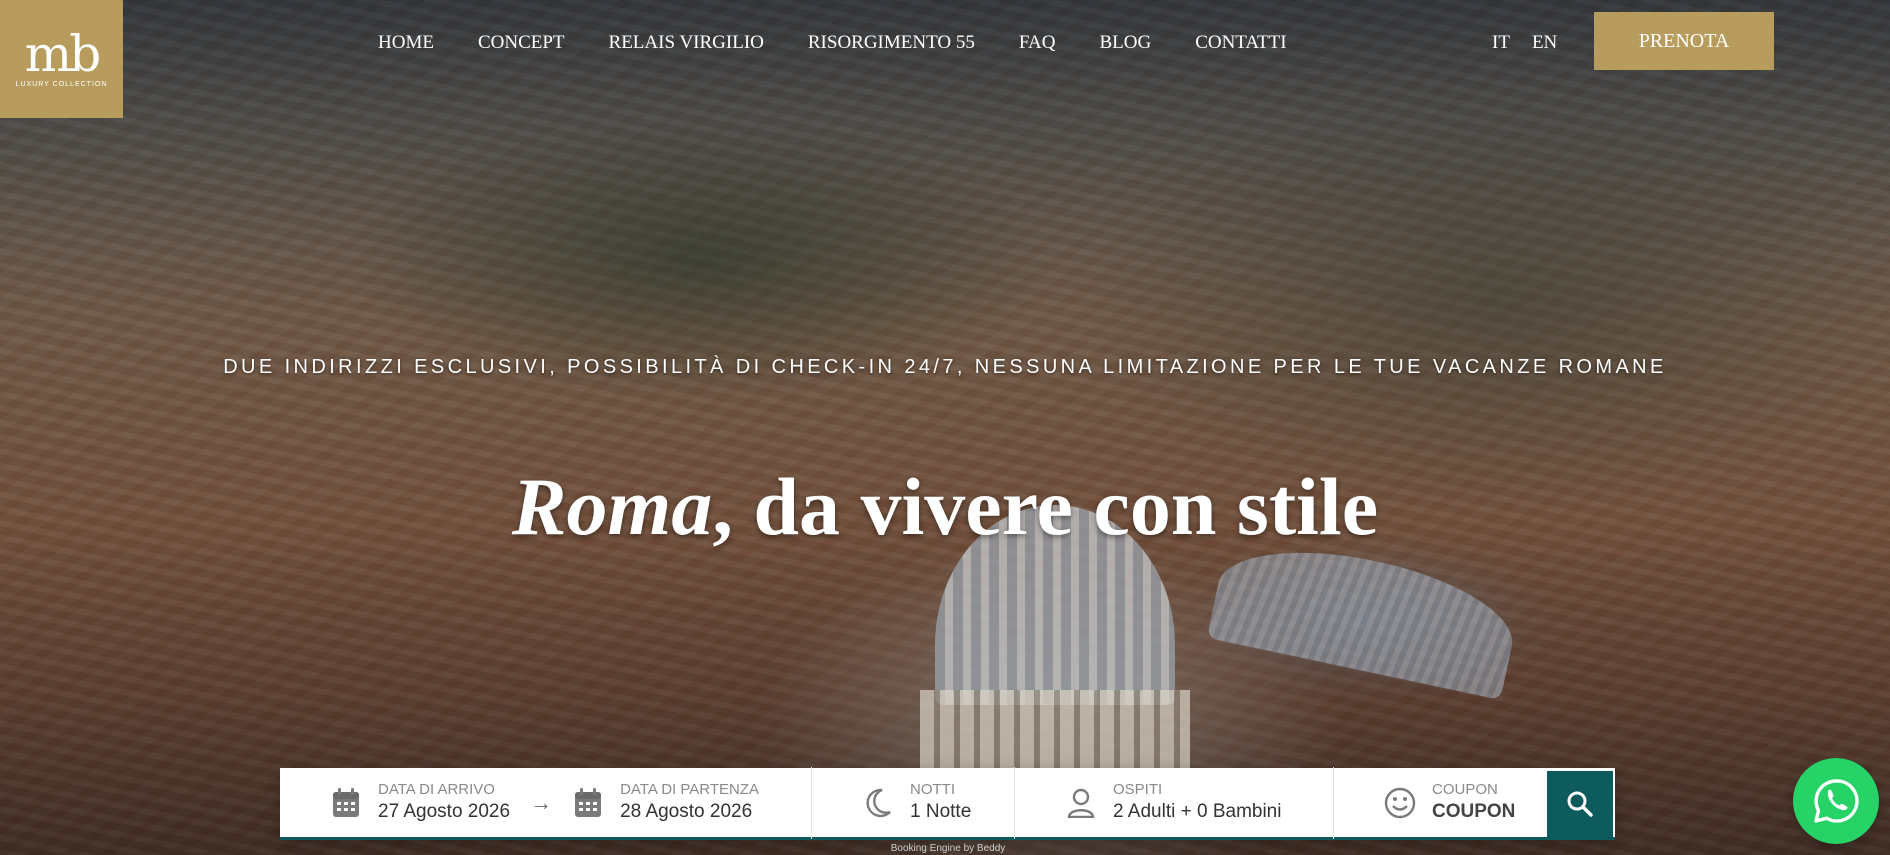  Describe the element at coordinates (686, 811) in the screenshot. I see `departure-date-value: 28 Agosto 2026` at that location.